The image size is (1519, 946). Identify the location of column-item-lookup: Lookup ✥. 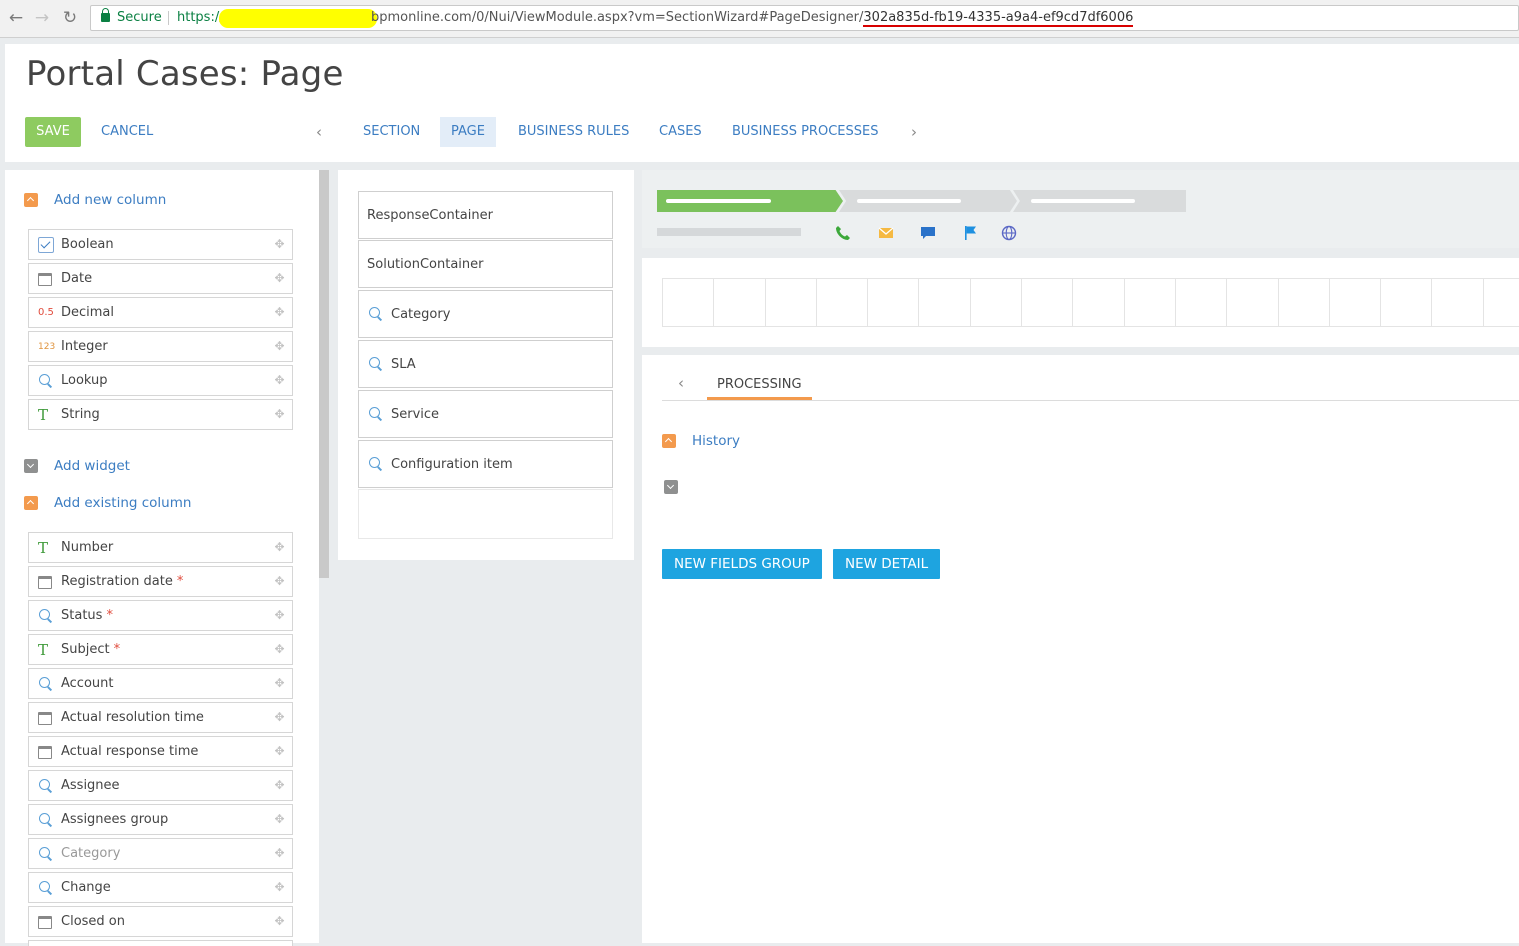
(160, 380).